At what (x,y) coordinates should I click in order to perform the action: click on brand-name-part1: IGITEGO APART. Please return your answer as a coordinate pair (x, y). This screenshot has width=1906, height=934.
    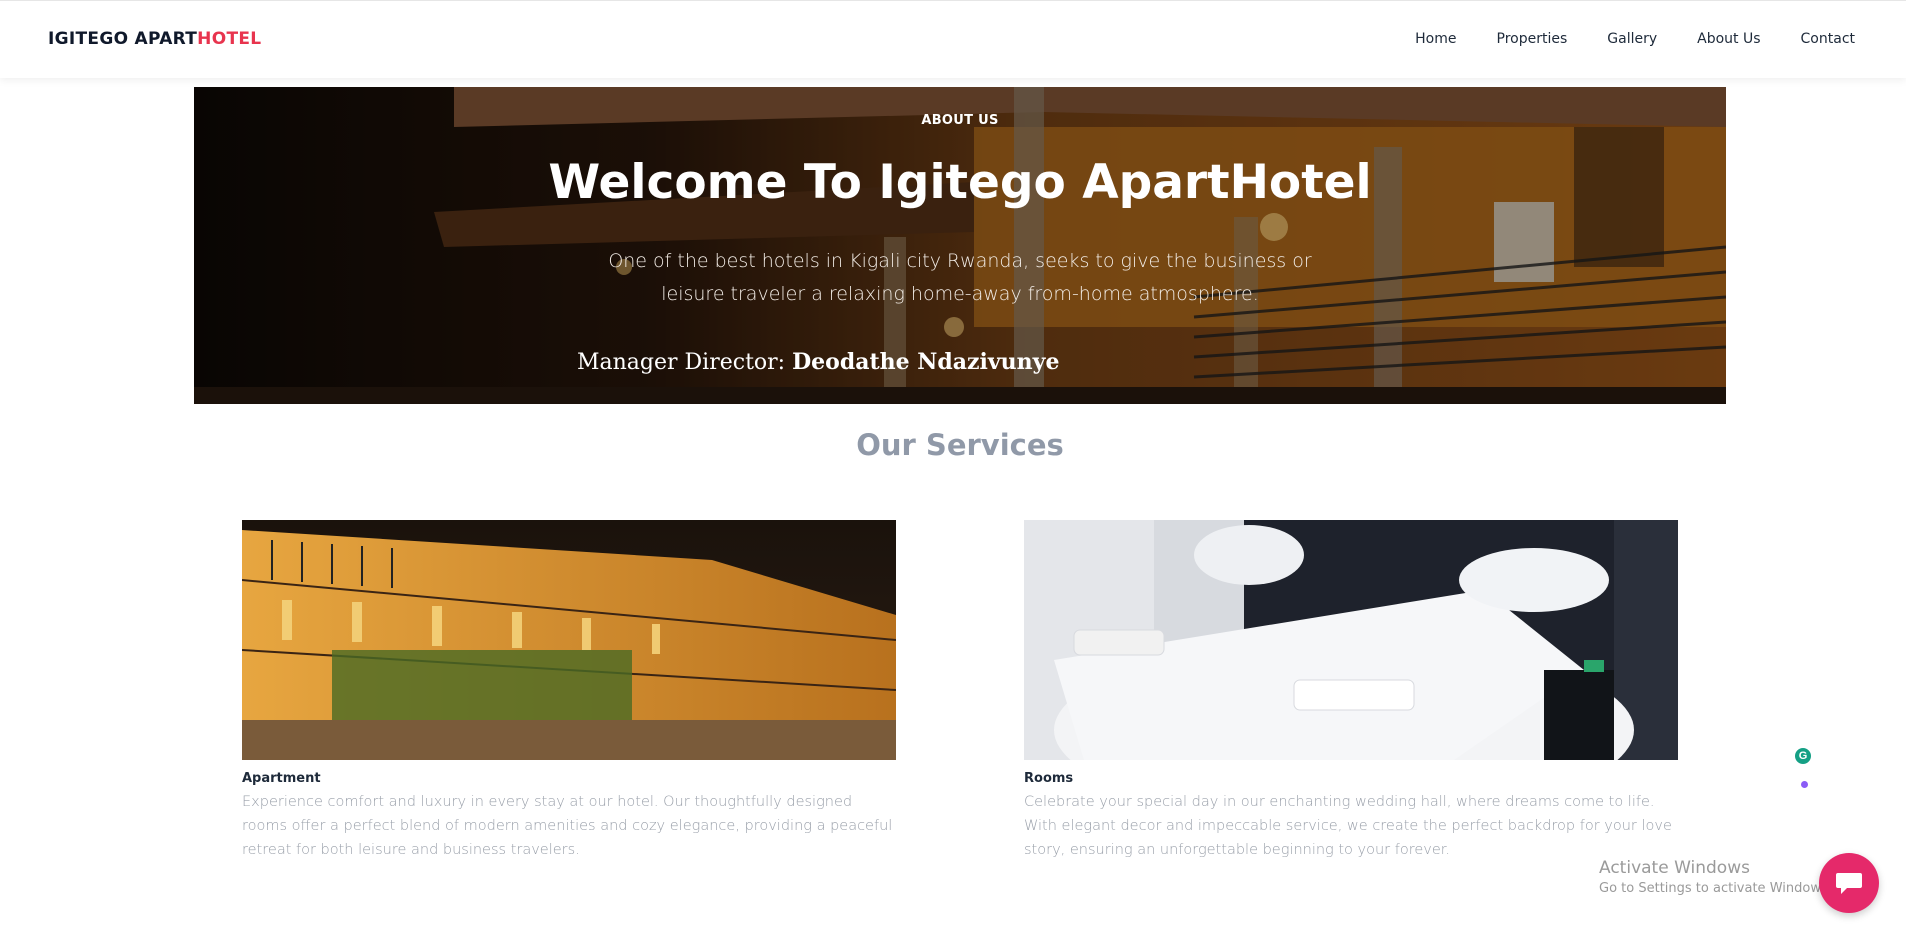
    Looking at the image, I should click on (123, 39).